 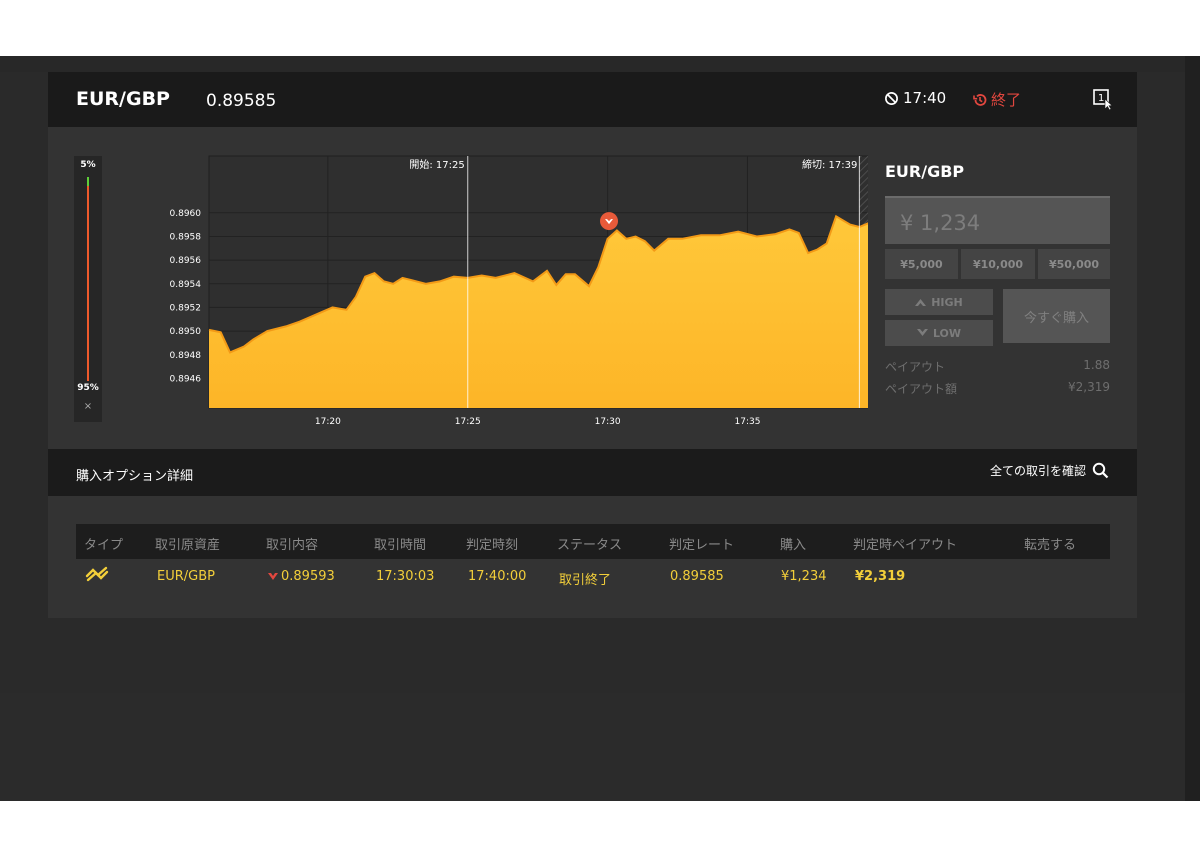 I want to click on judge-time-cell: 17:40:00, so click(x=497, y=576).